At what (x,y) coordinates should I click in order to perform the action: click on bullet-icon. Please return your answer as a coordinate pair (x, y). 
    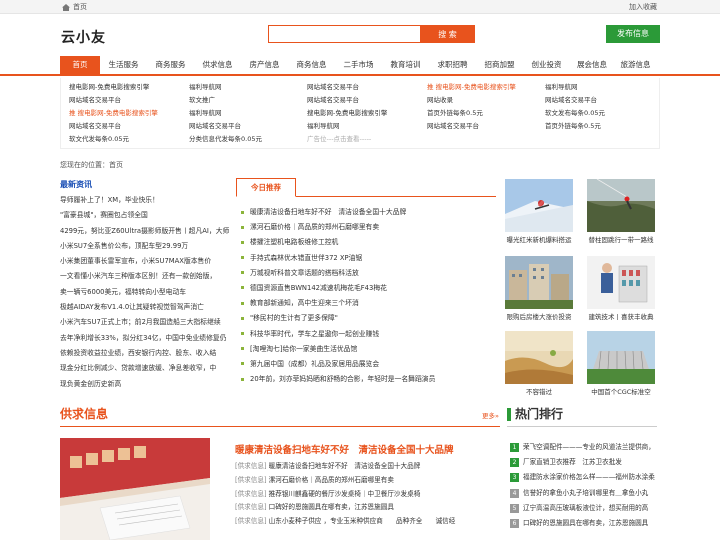
    Looking at the image, I should click on (242, 288).